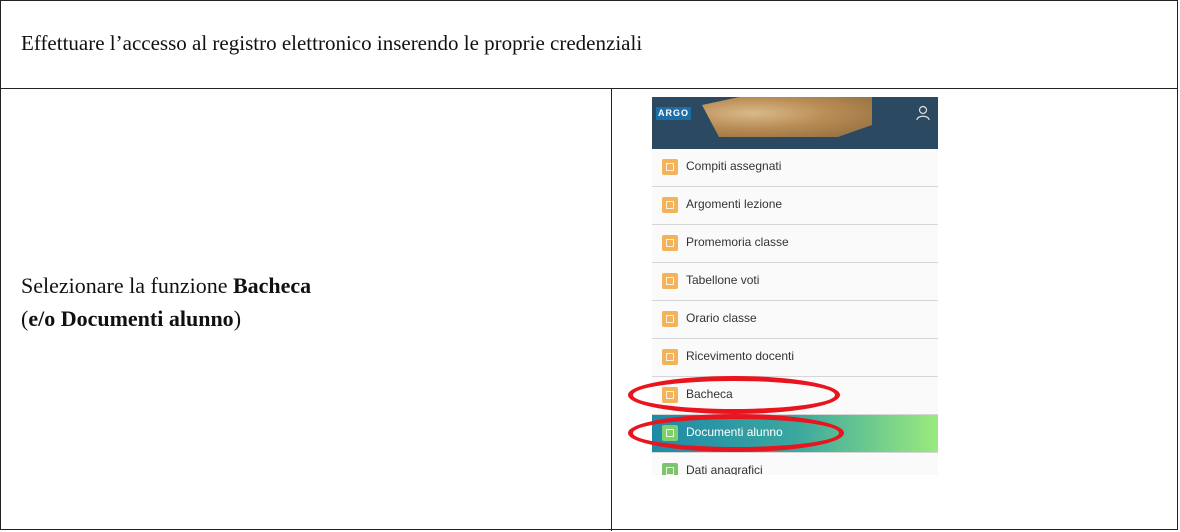 The image size is (1180, 532). What do you see at coordinates (670, 319) in the screenshot?
I see `class-schedule-icon` at bounding box center [670, 319].